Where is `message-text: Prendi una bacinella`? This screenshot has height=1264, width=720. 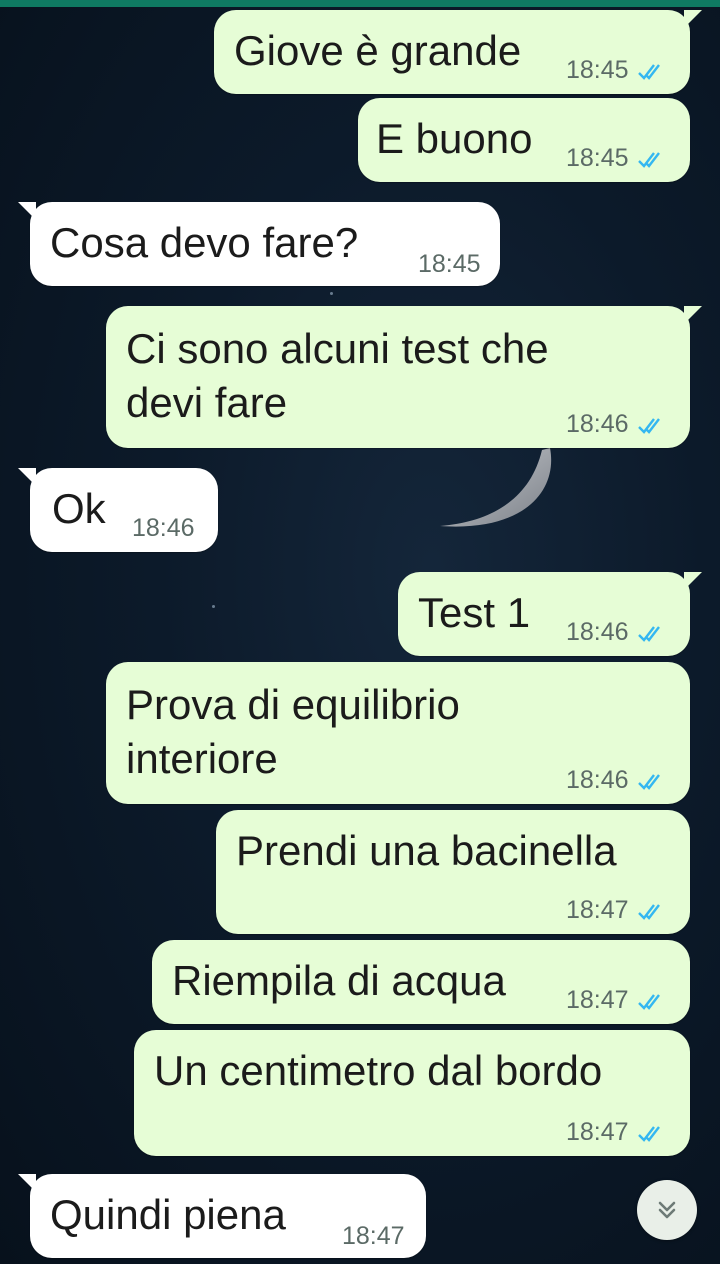 message-text: Prendi una bacinella is located at coordinates (426, 850).